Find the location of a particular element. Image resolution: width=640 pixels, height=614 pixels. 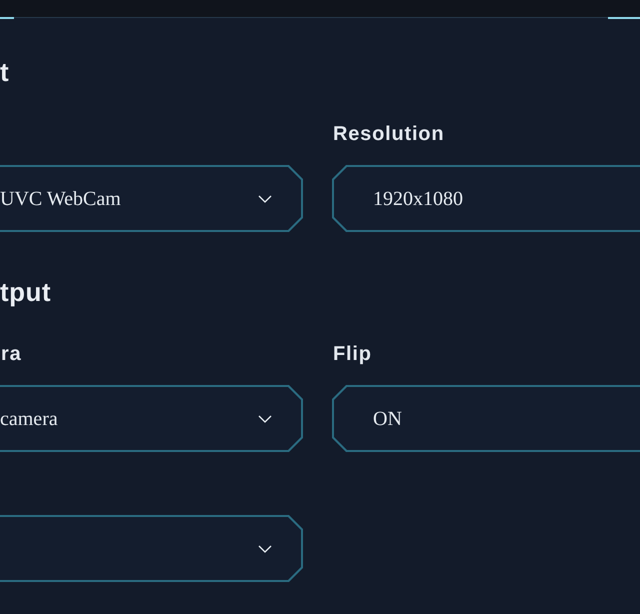

section-heading: t is located at coordinates (5, 72).